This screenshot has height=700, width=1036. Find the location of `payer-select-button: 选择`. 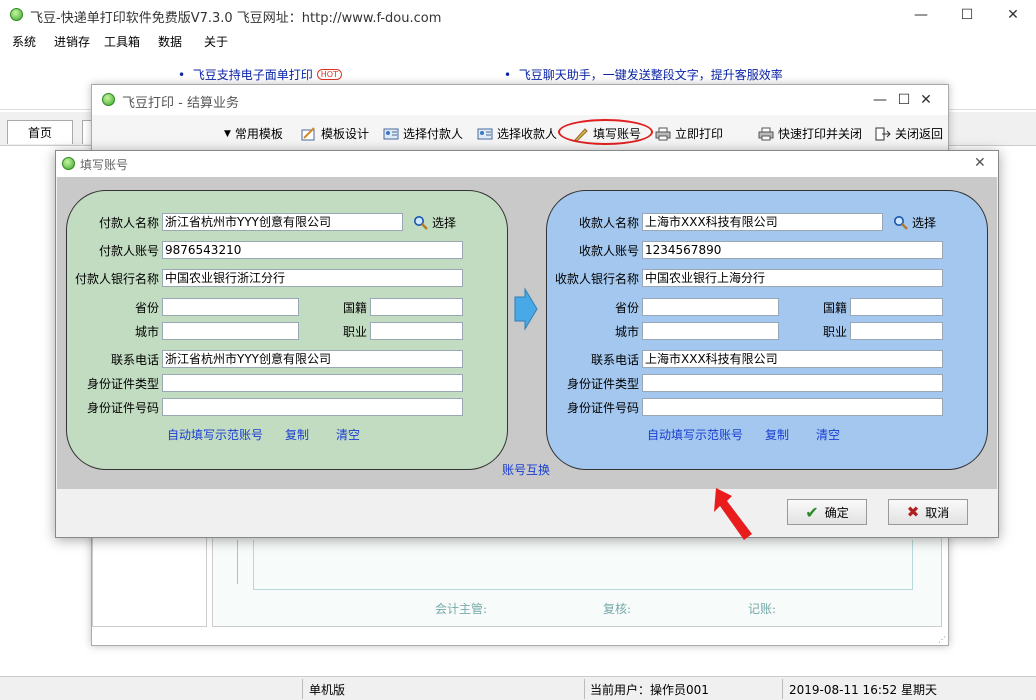

payer-select-button: 选择 is located at coordinates (434, 222).